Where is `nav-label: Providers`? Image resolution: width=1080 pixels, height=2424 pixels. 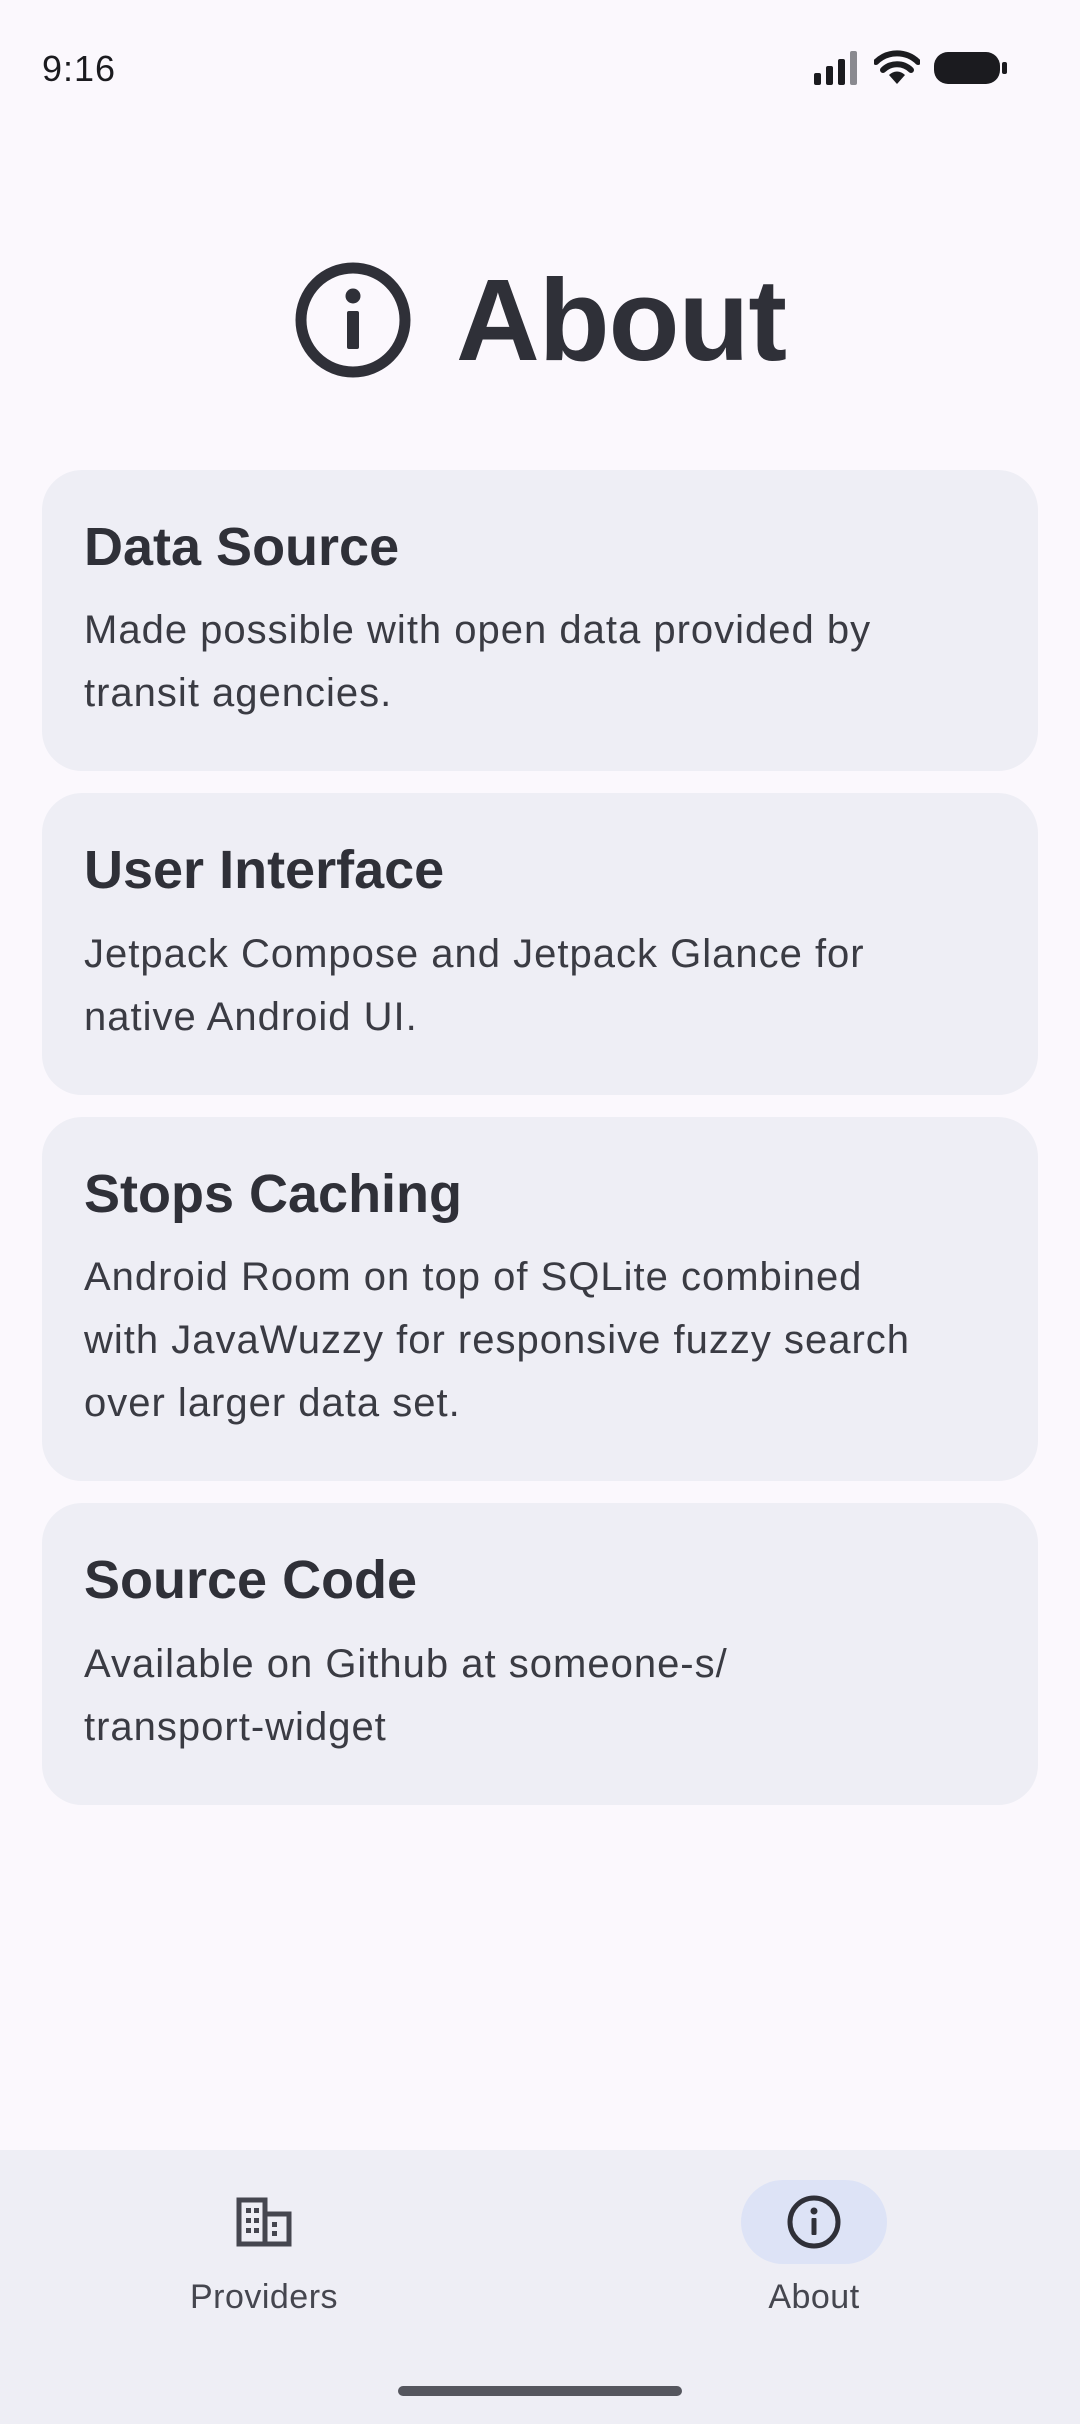
nav-label: Providers is located at coordinates (264, 2297).